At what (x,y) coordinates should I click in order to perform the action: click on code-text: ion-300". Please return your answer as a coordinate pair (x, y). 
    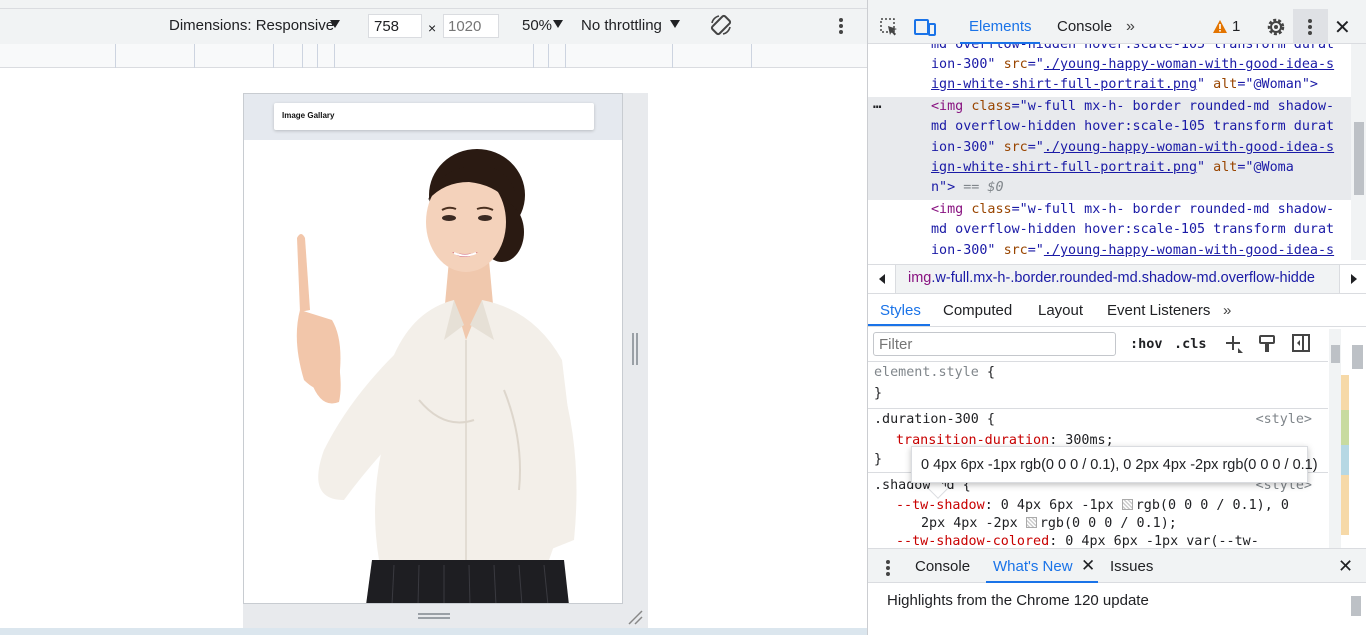
    Looking at the image, I should click on (967, 64).